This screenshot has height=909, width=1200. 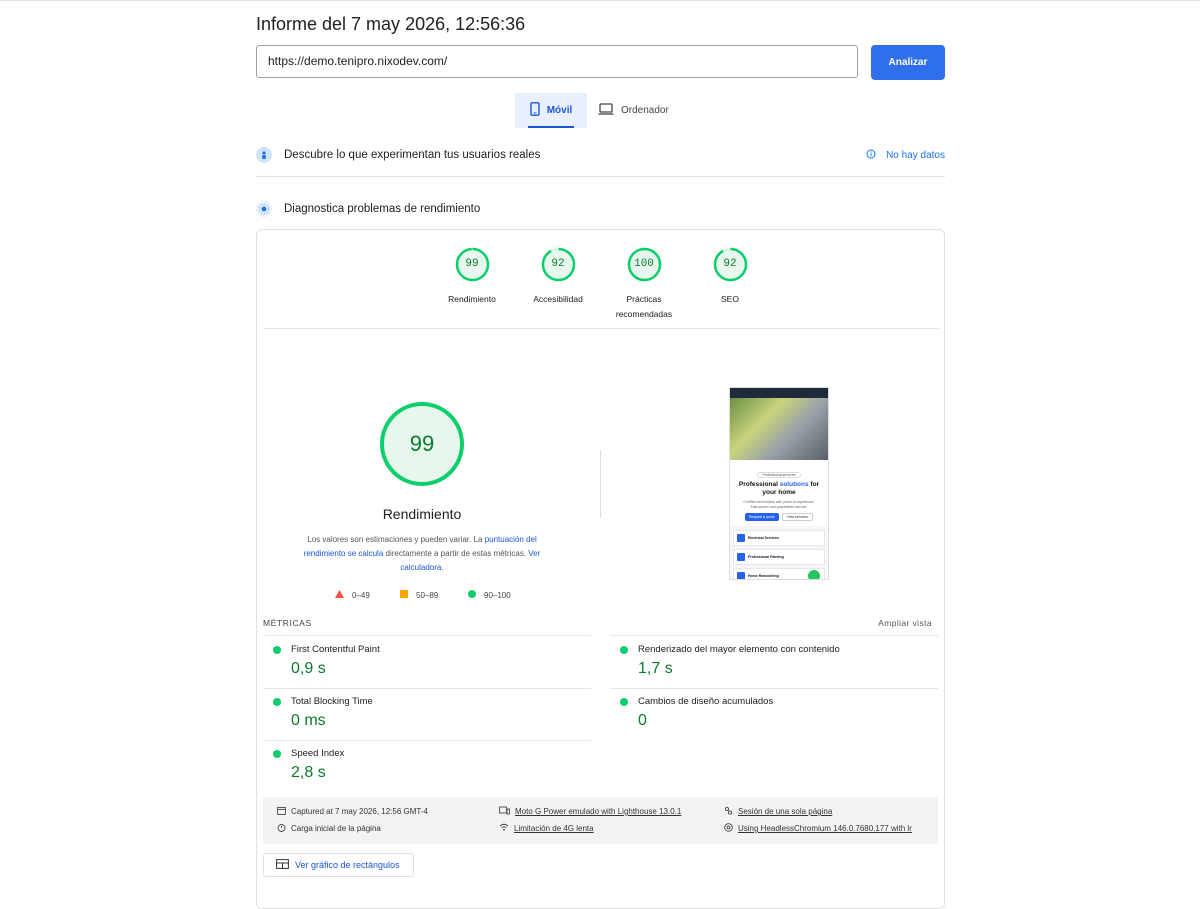 I want to click on screenshot-navbar, so click(x=779, y=393).